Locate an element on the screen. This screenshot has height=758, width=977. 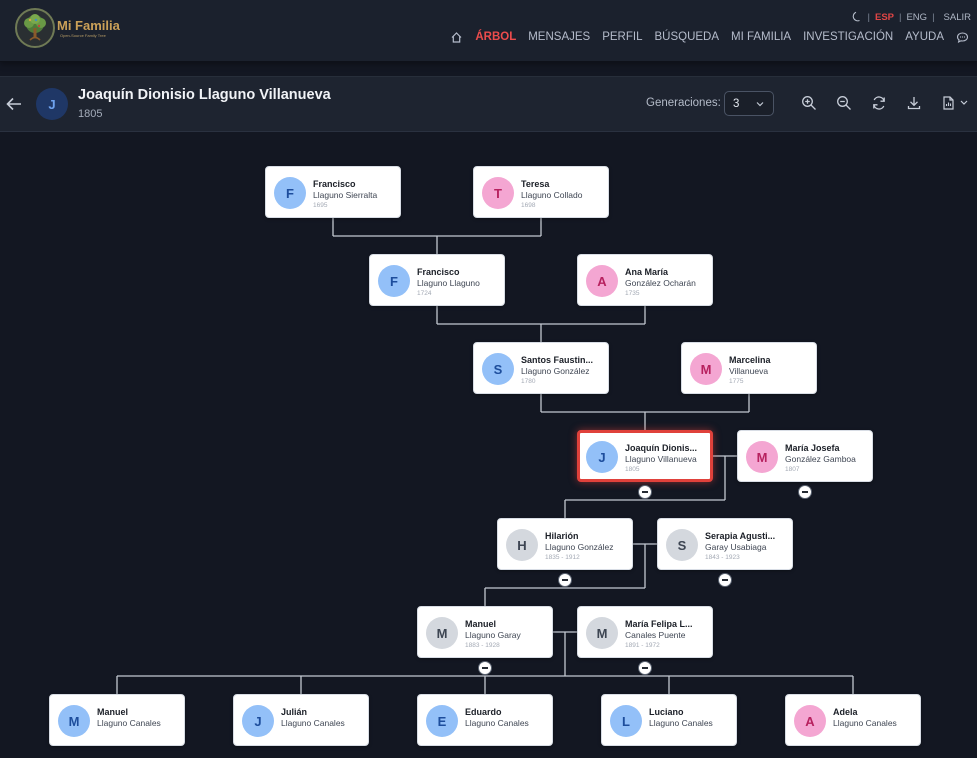
person-last-name: Villanueva is located at coordinates (749, 371).